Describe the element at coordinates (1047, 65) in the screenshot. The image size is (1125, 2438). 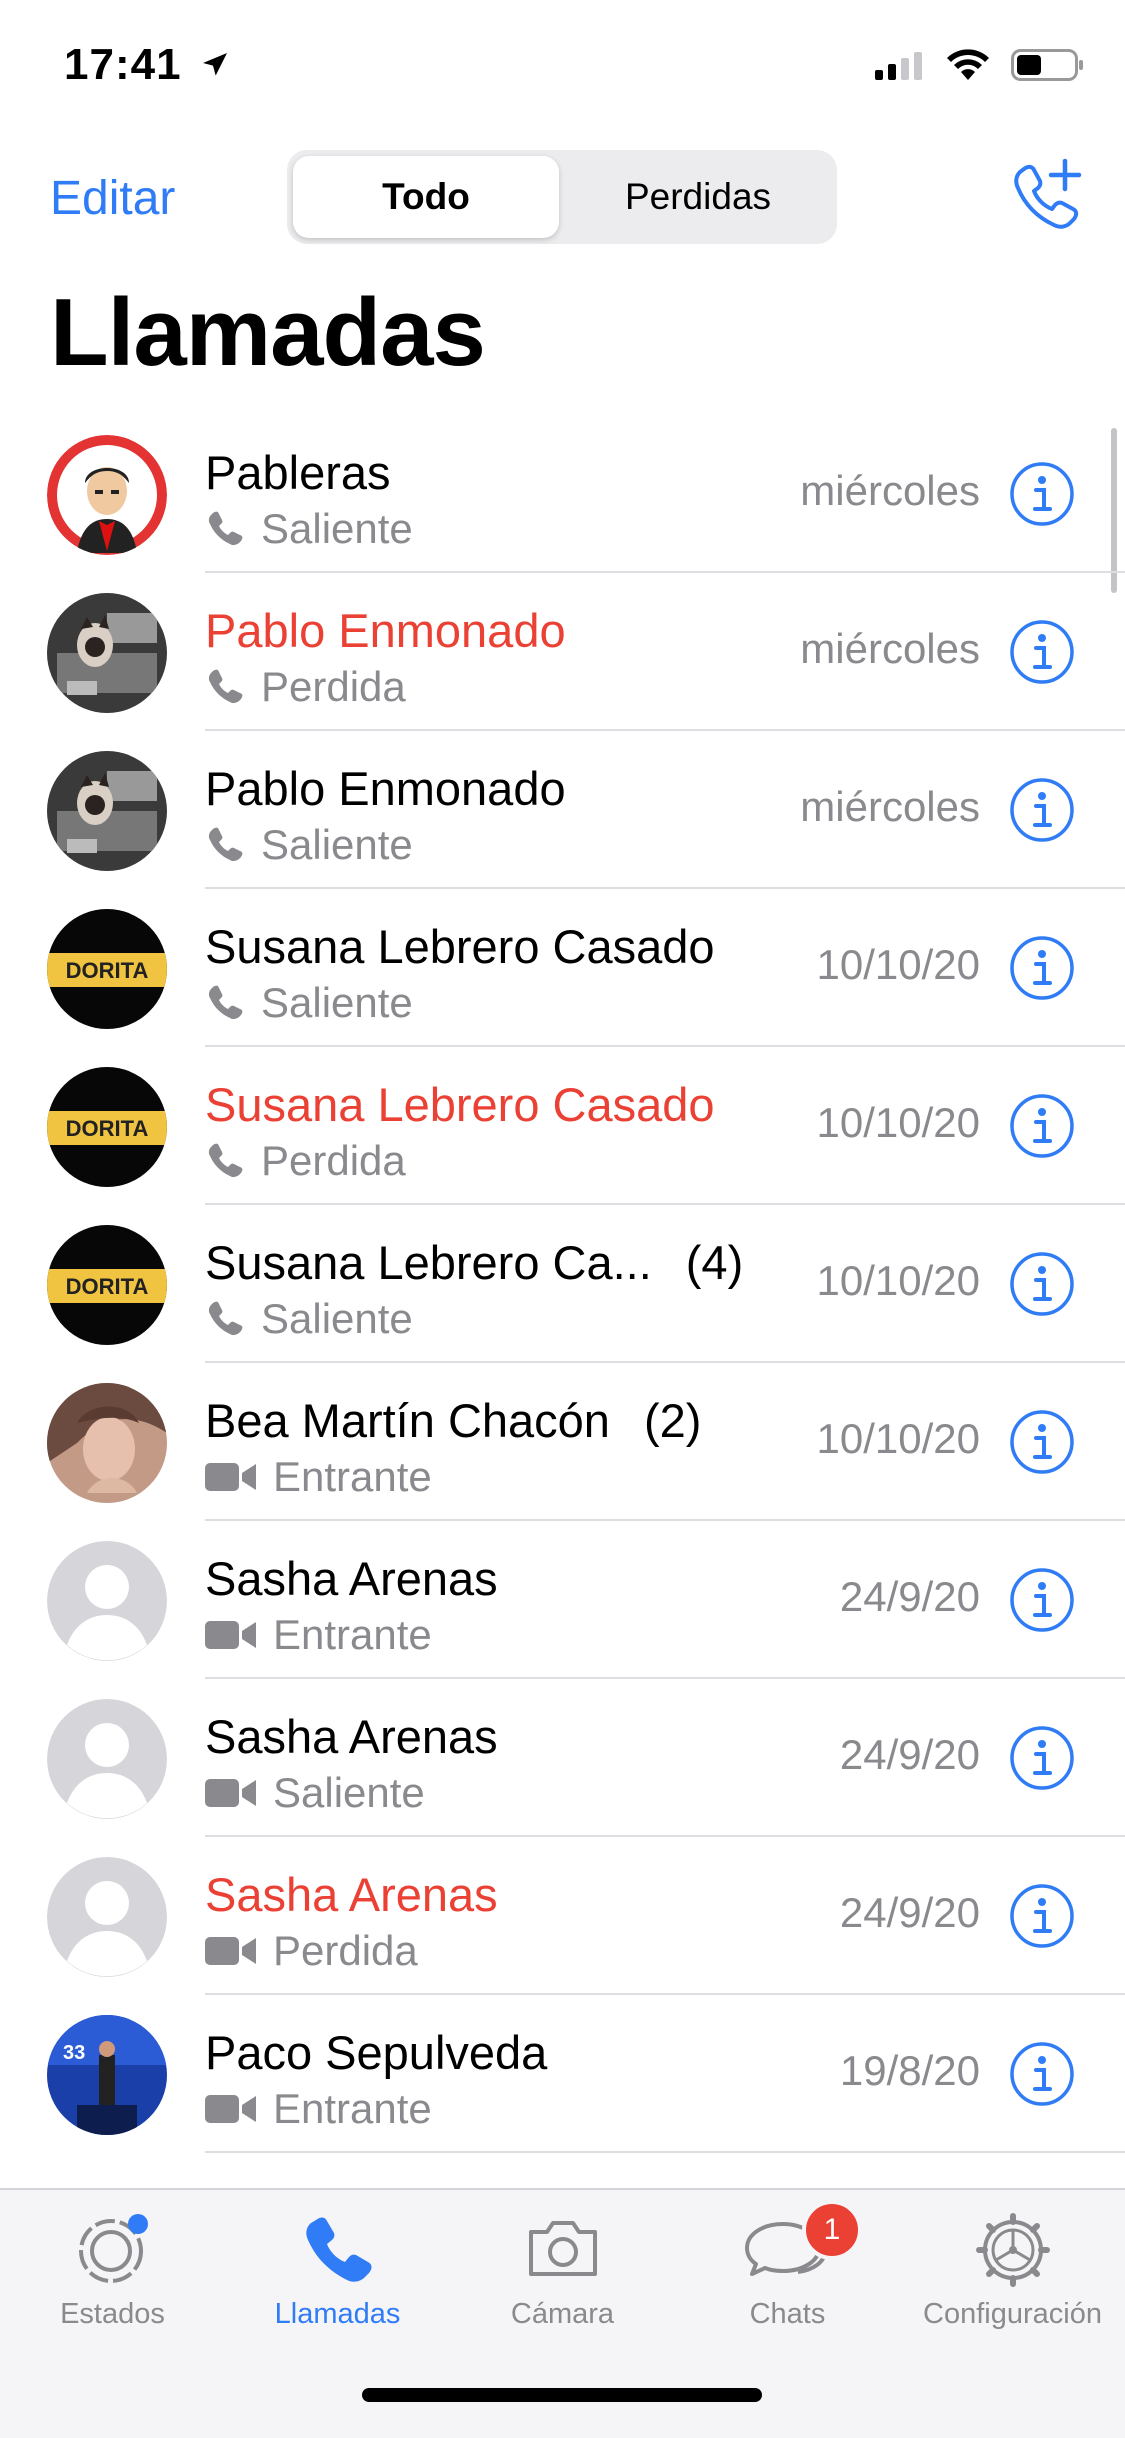
I see `battery-icon` at that location.